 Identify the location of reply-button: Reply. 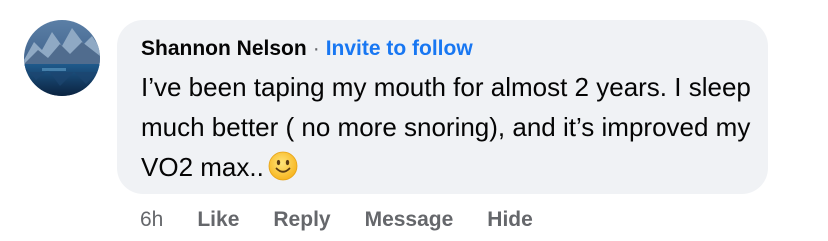
(301, 220).